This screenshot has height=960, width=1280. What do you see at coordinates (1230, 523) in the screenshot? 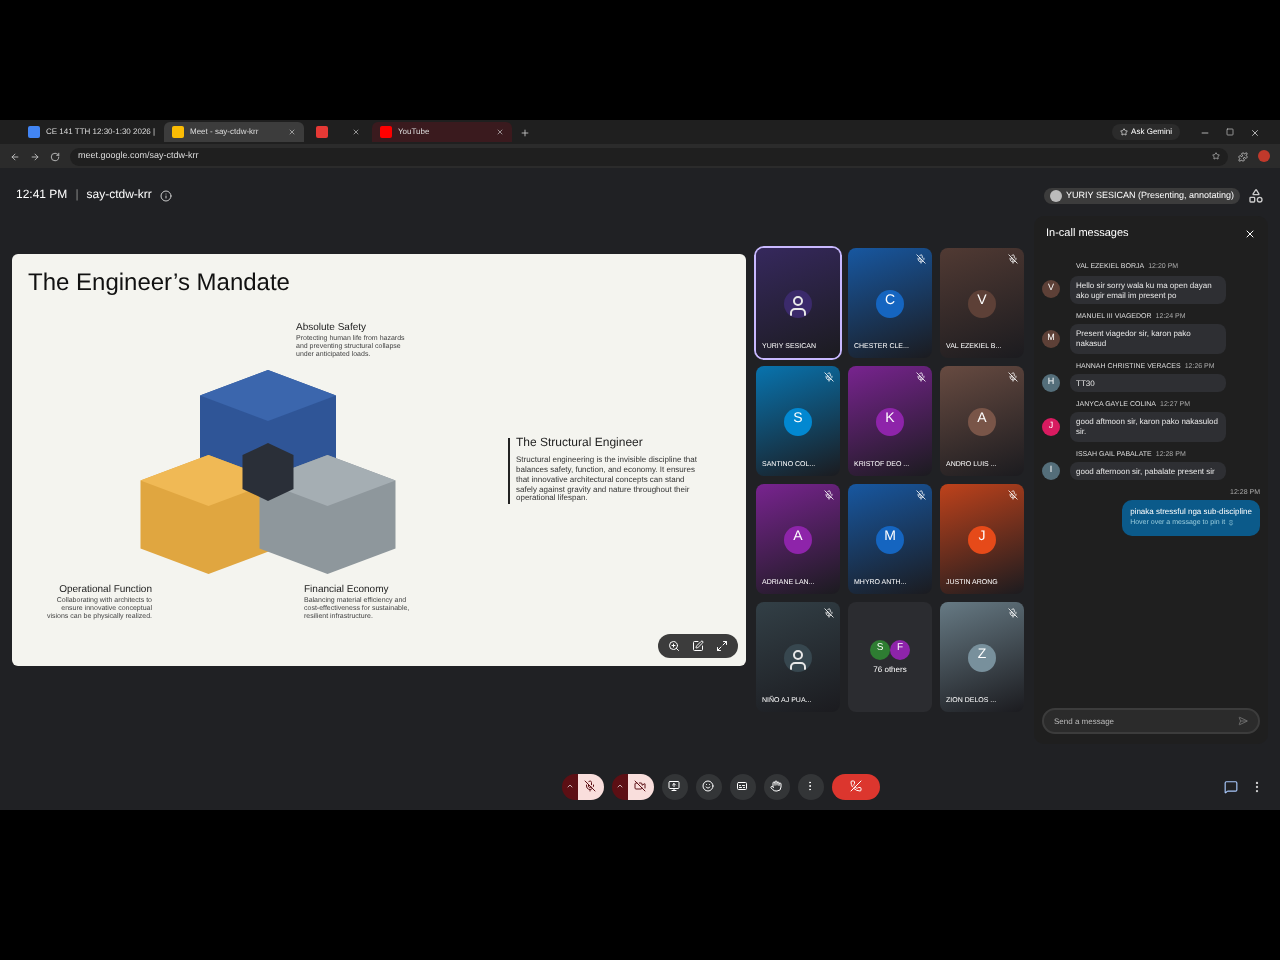
I see `pin-icon` at bounding box center [1230, 523].